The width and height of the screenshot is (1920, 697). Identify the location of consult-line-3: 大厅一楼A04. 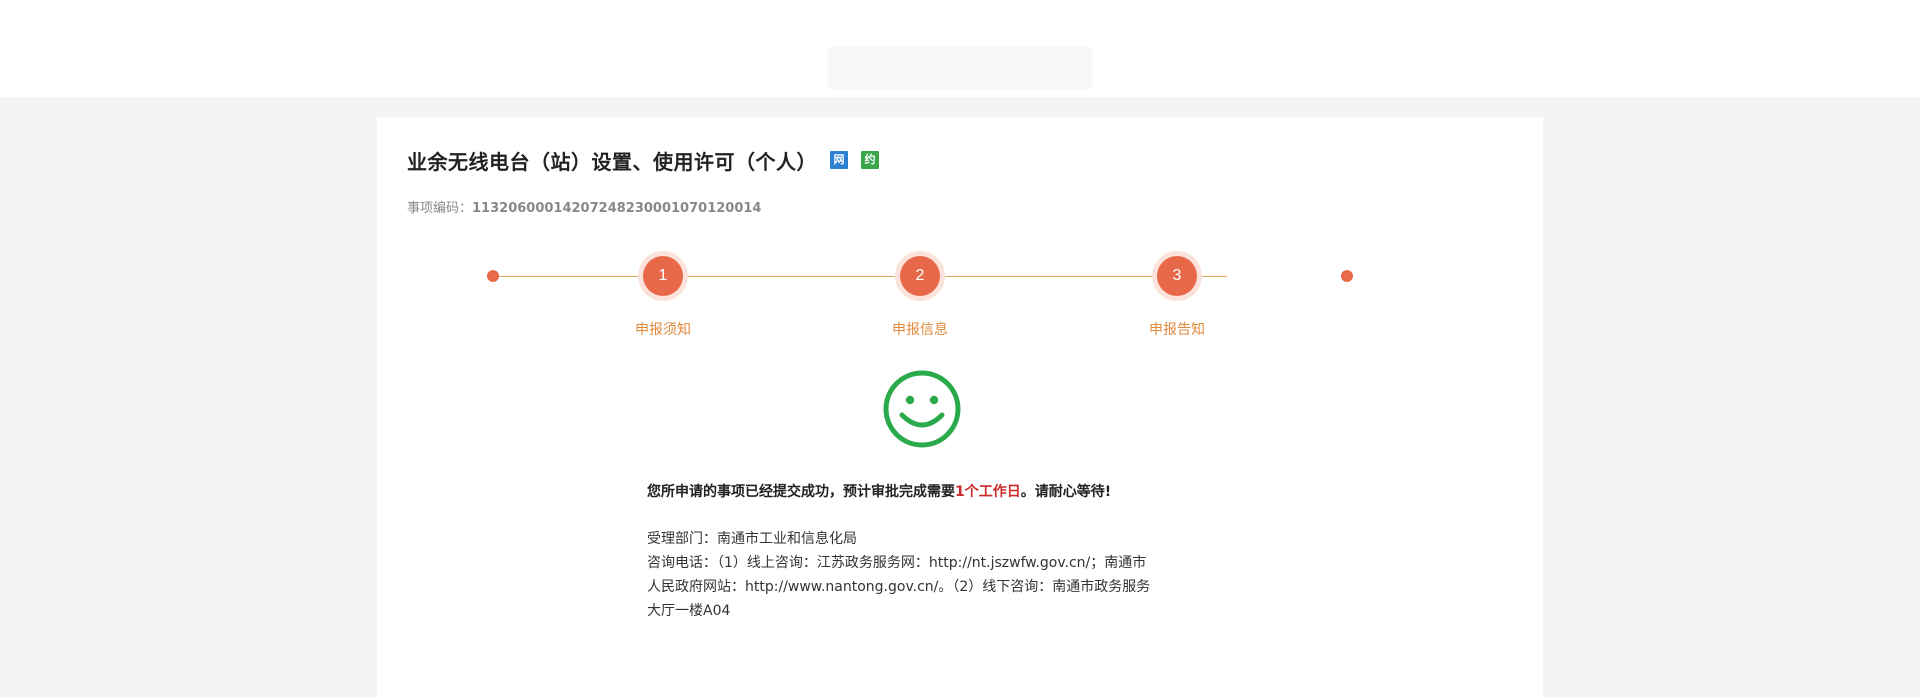
(689, 611).